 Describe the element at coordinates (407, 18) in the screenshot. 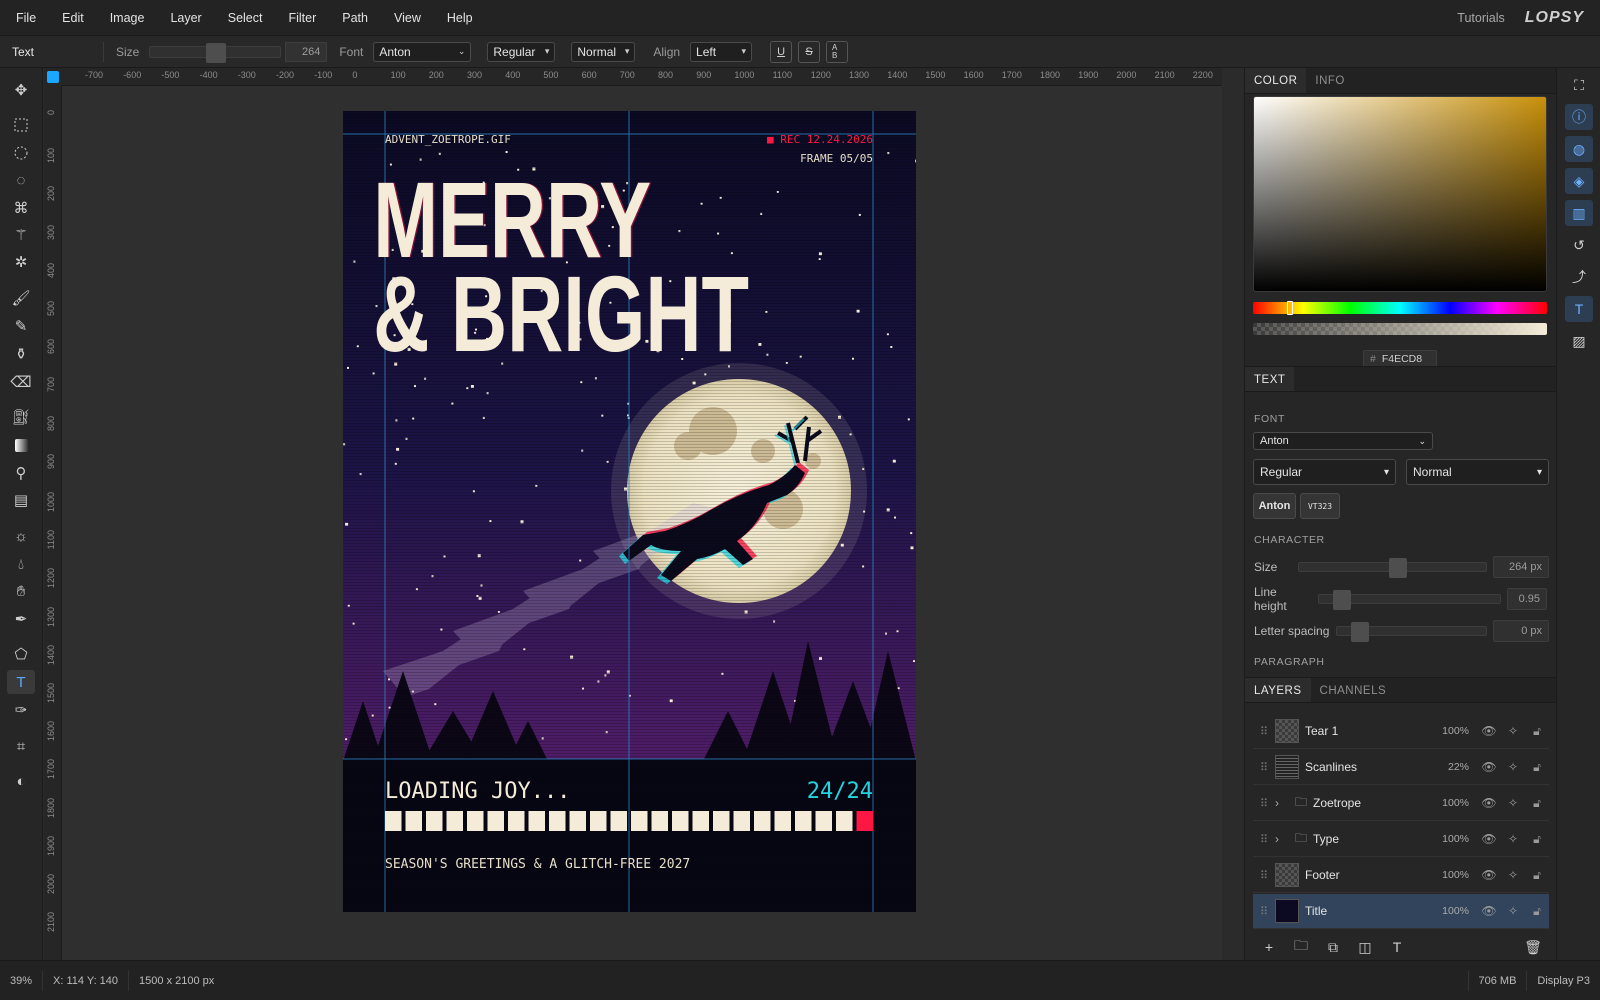

I see `menu-view: View` at that location.